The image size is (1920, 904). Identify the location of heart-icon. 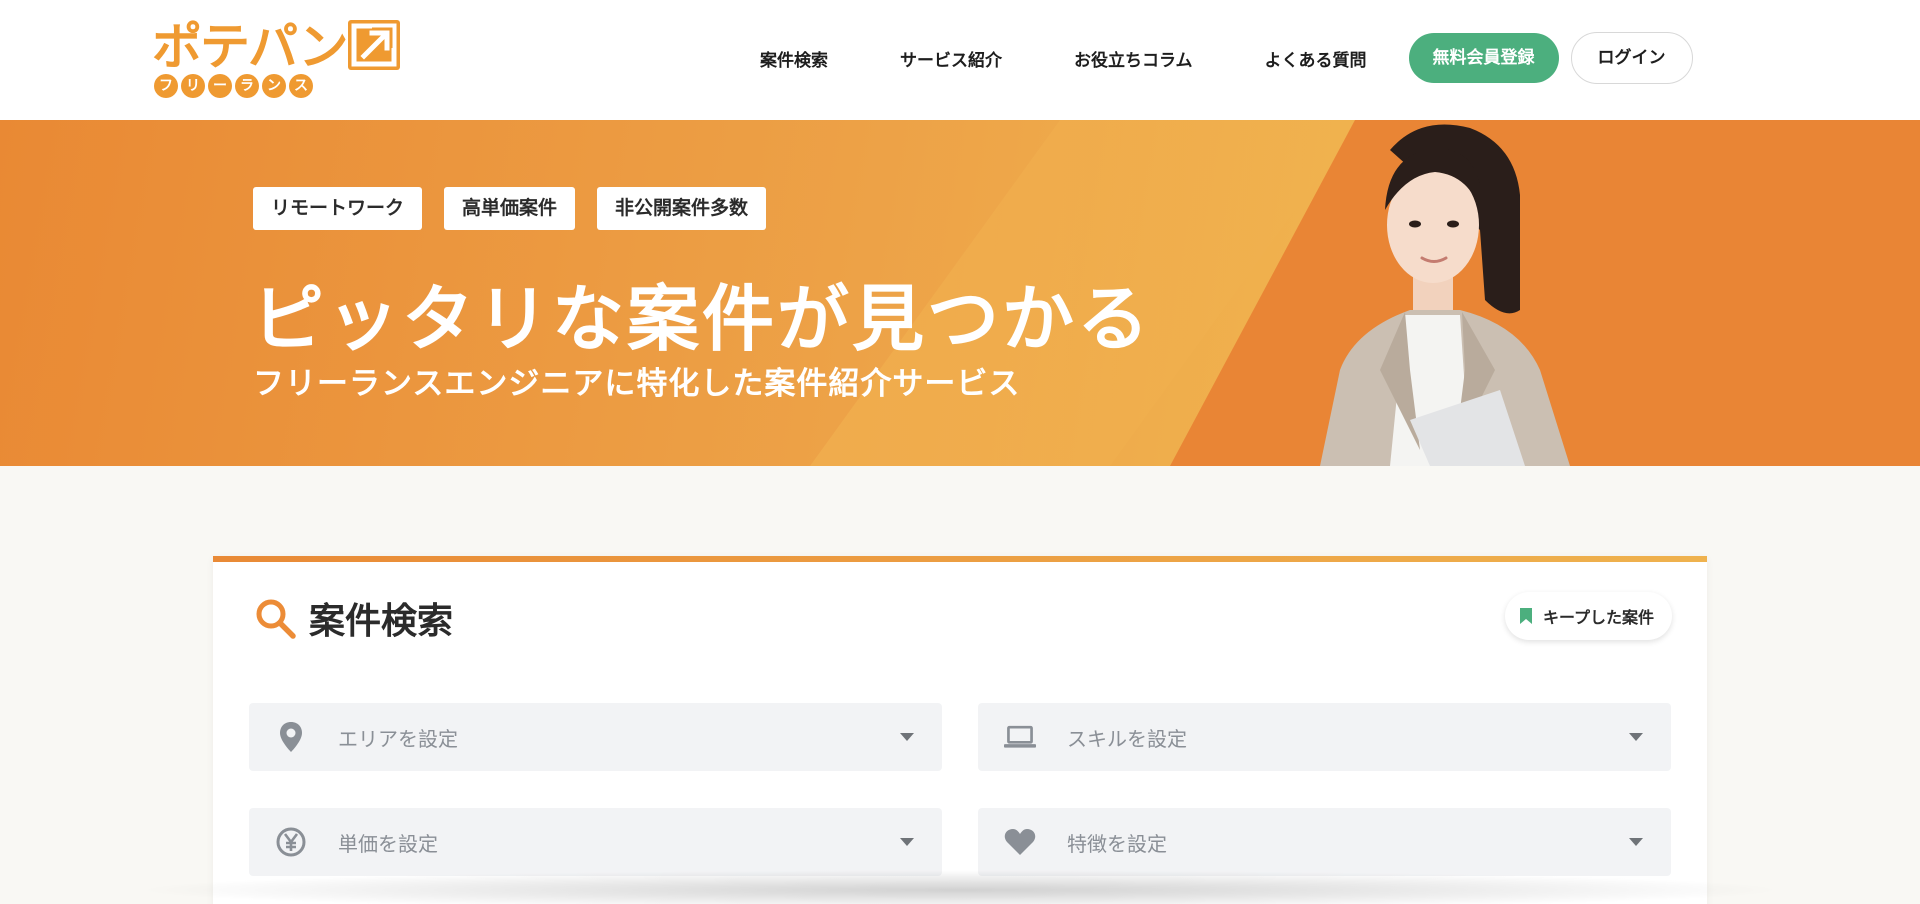
(1020, 842).